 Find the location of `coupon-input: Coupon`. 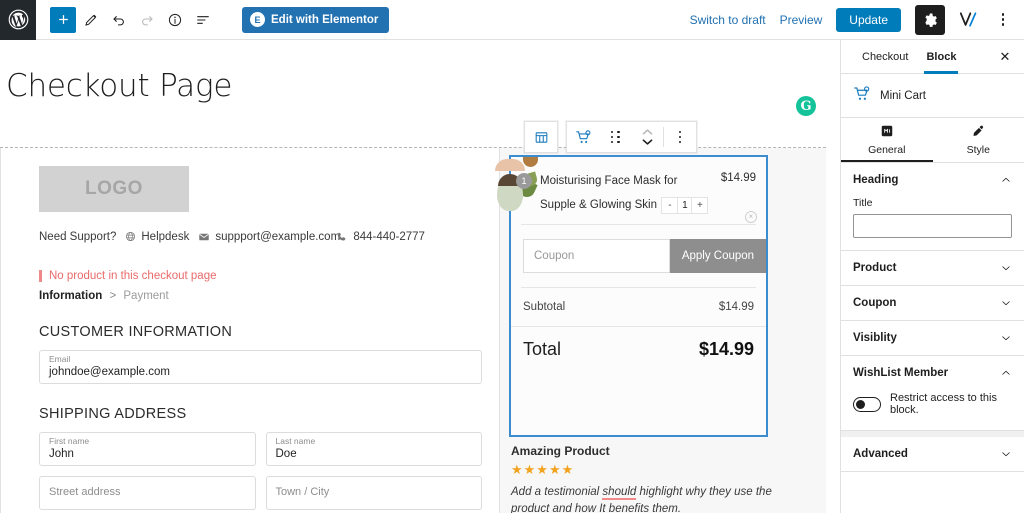

coupon-input: Coupon is located at coordinates (596, 255).